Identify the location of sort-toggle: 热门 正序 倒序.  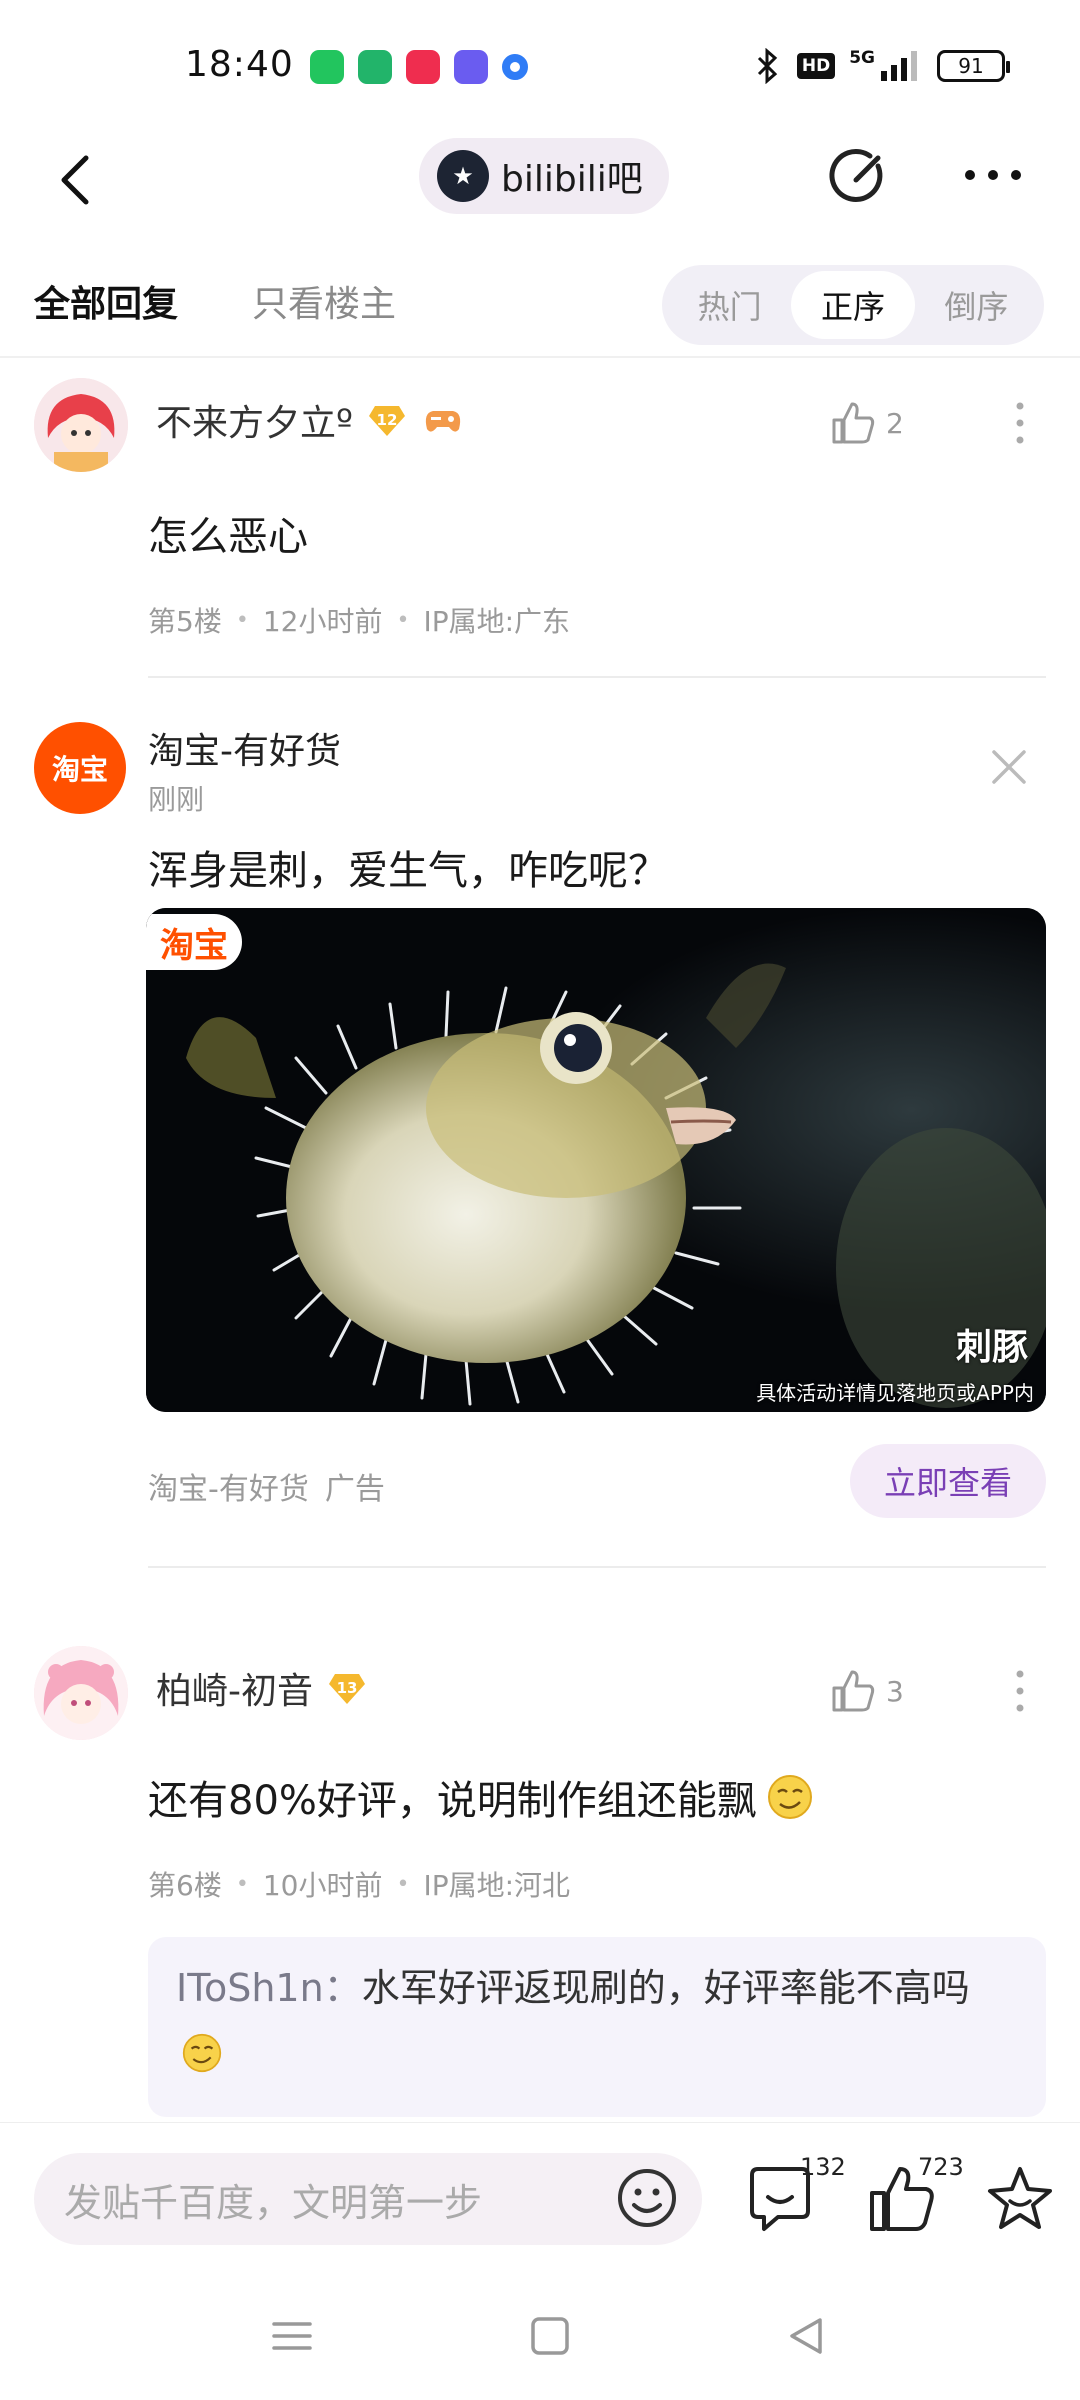
(853, 305).